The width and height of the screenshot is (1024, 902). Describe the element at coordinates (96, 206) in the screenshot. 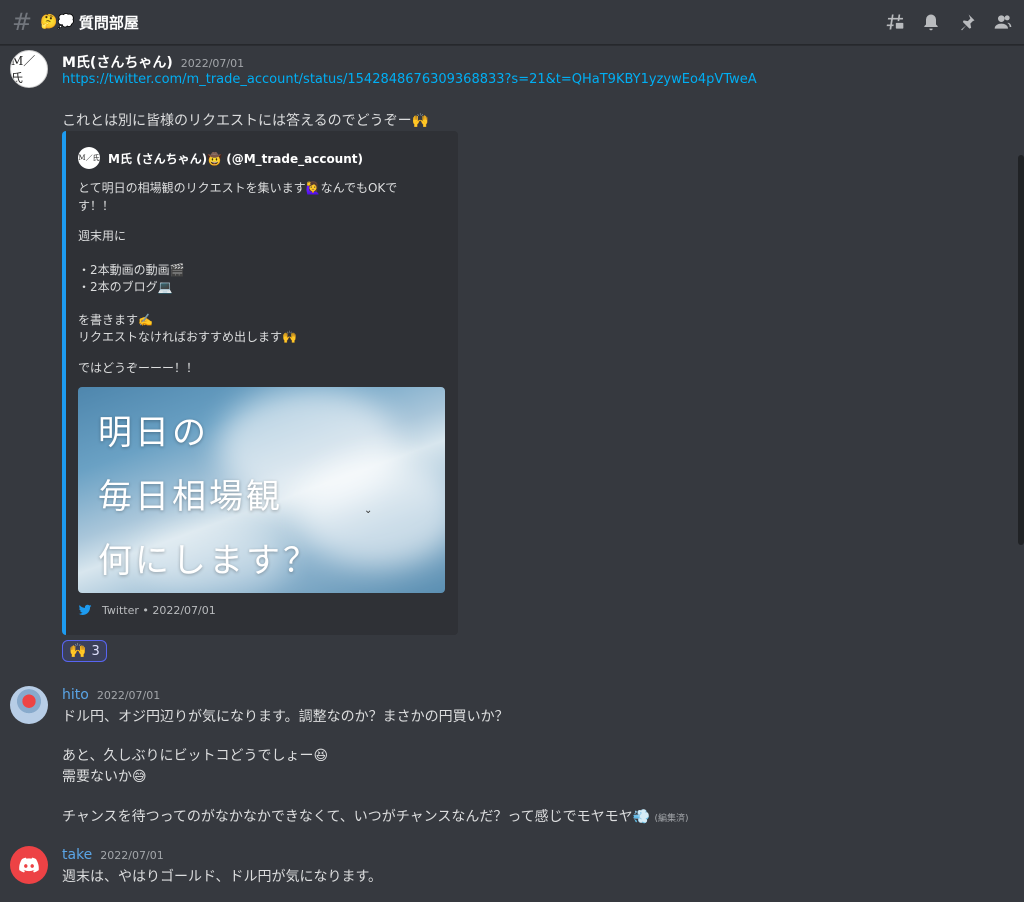

I see `embed-line: す！！` at that location.